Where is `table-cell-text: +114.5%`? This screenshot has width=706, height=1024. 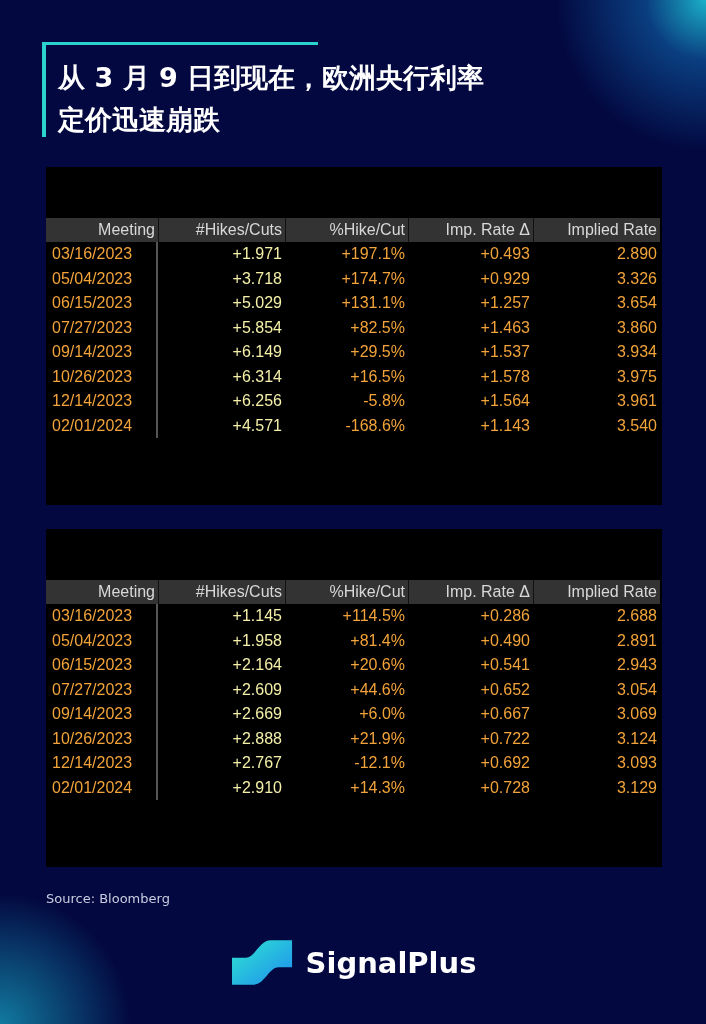 table-cell-text: +114.5% is located at coordinates (373, 616).